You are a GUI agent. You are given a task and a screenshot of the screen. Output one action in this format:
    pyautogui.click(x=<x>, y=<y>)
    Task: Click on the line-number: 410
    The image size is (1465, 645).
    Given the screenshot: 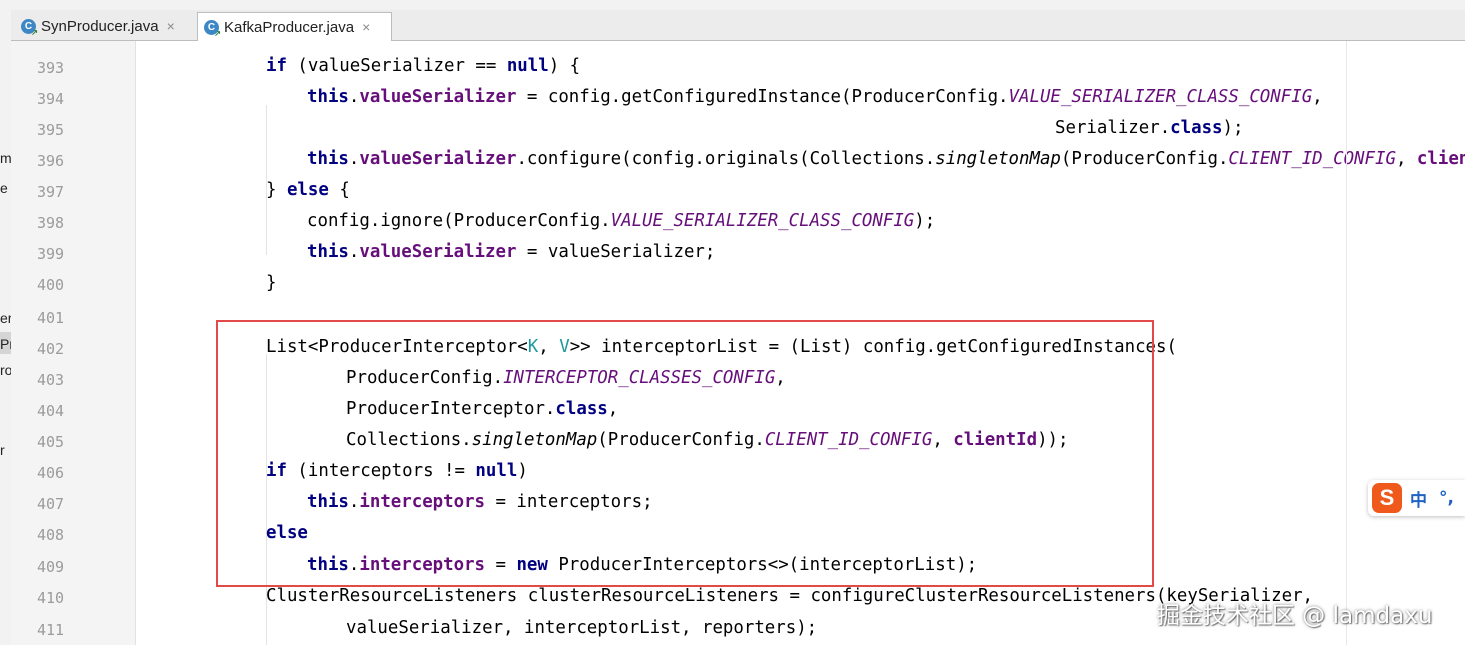 What is the action you would take?
    pyautogui.click(x=51, y=598)
    